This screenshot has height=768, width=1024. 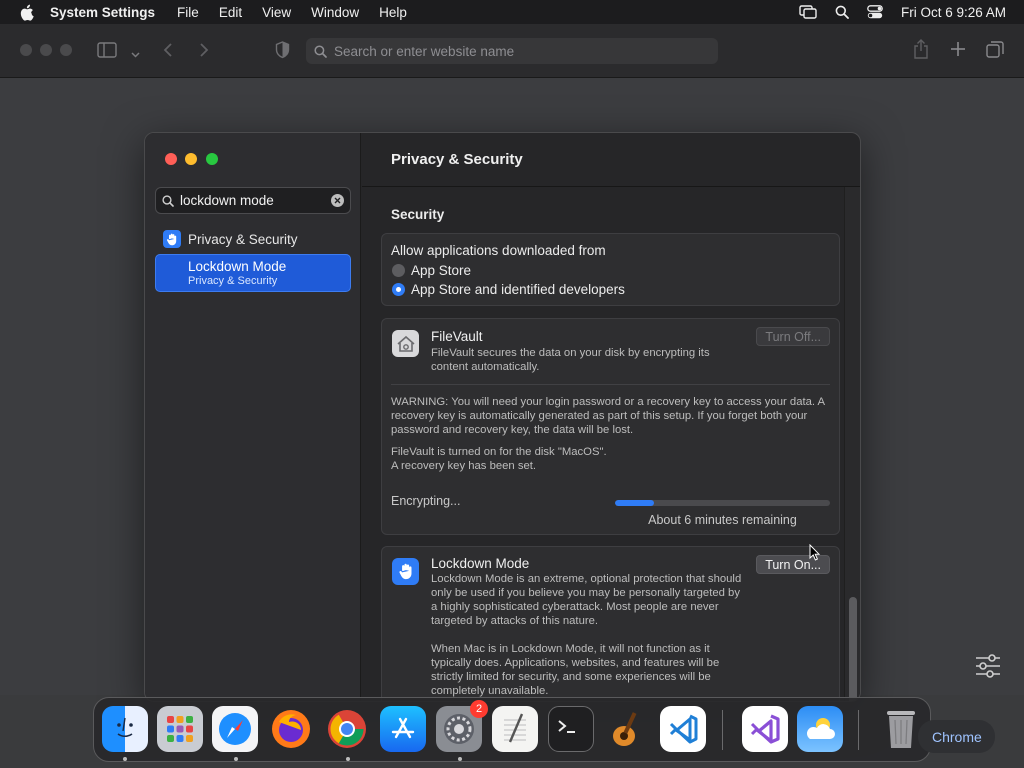 I want to click on screen-mirroring-icon, so click(x=808, y=12).